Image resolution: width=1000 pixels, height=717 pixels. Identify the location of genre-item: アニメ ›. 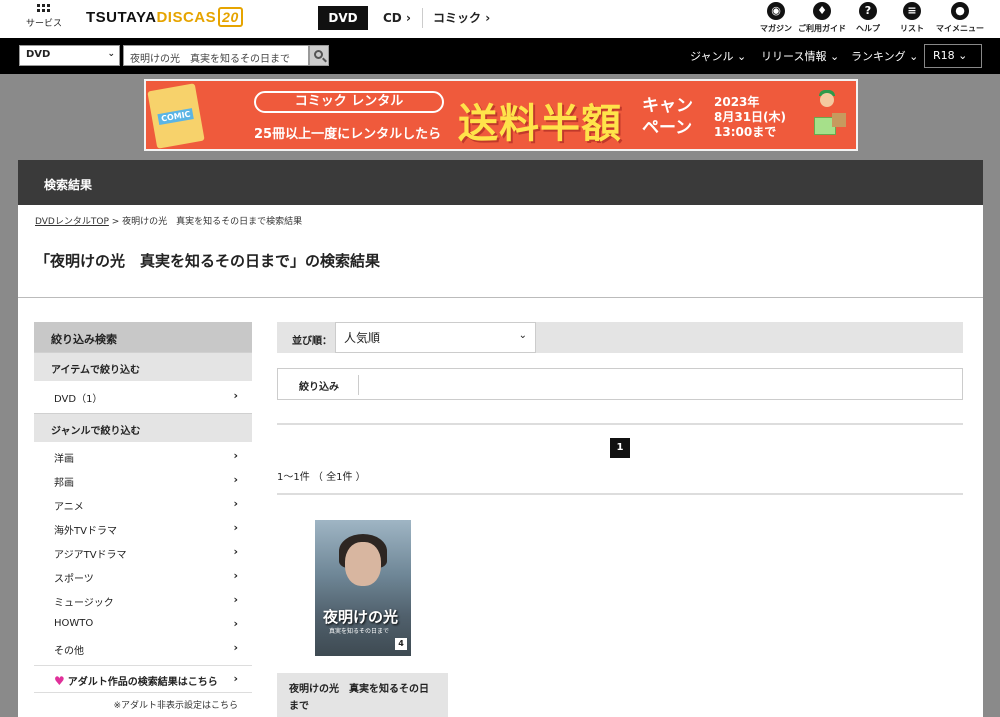
(143, 505).